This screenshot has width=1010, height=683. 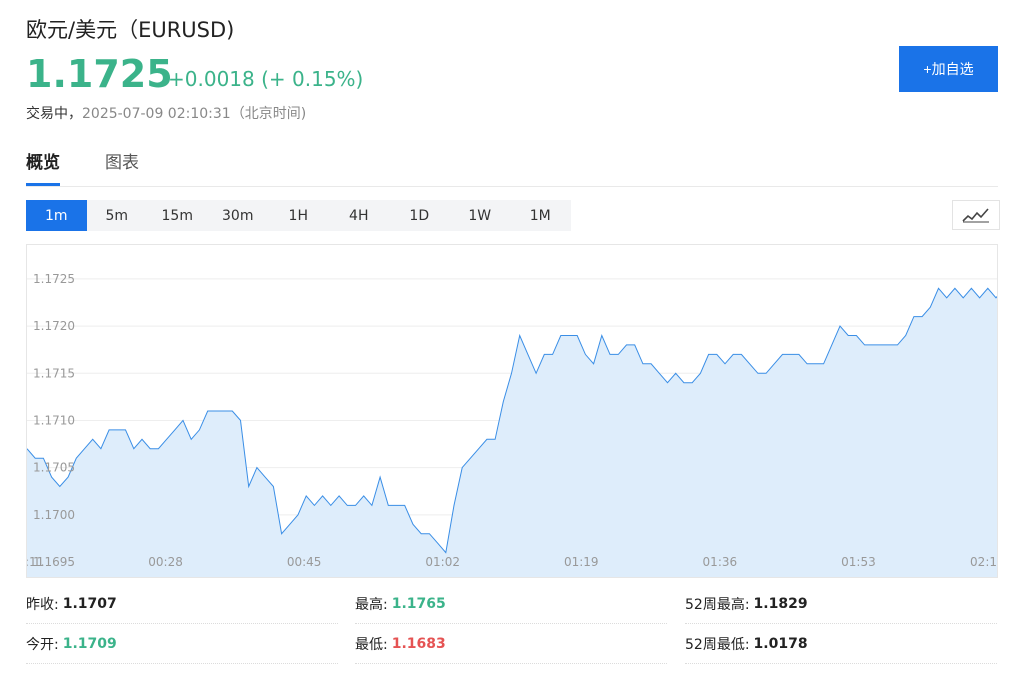 What do you see at coordinates (480, 215) in the screenshot?
I see `period-1w: 1W` at bounding box center [480, 215].